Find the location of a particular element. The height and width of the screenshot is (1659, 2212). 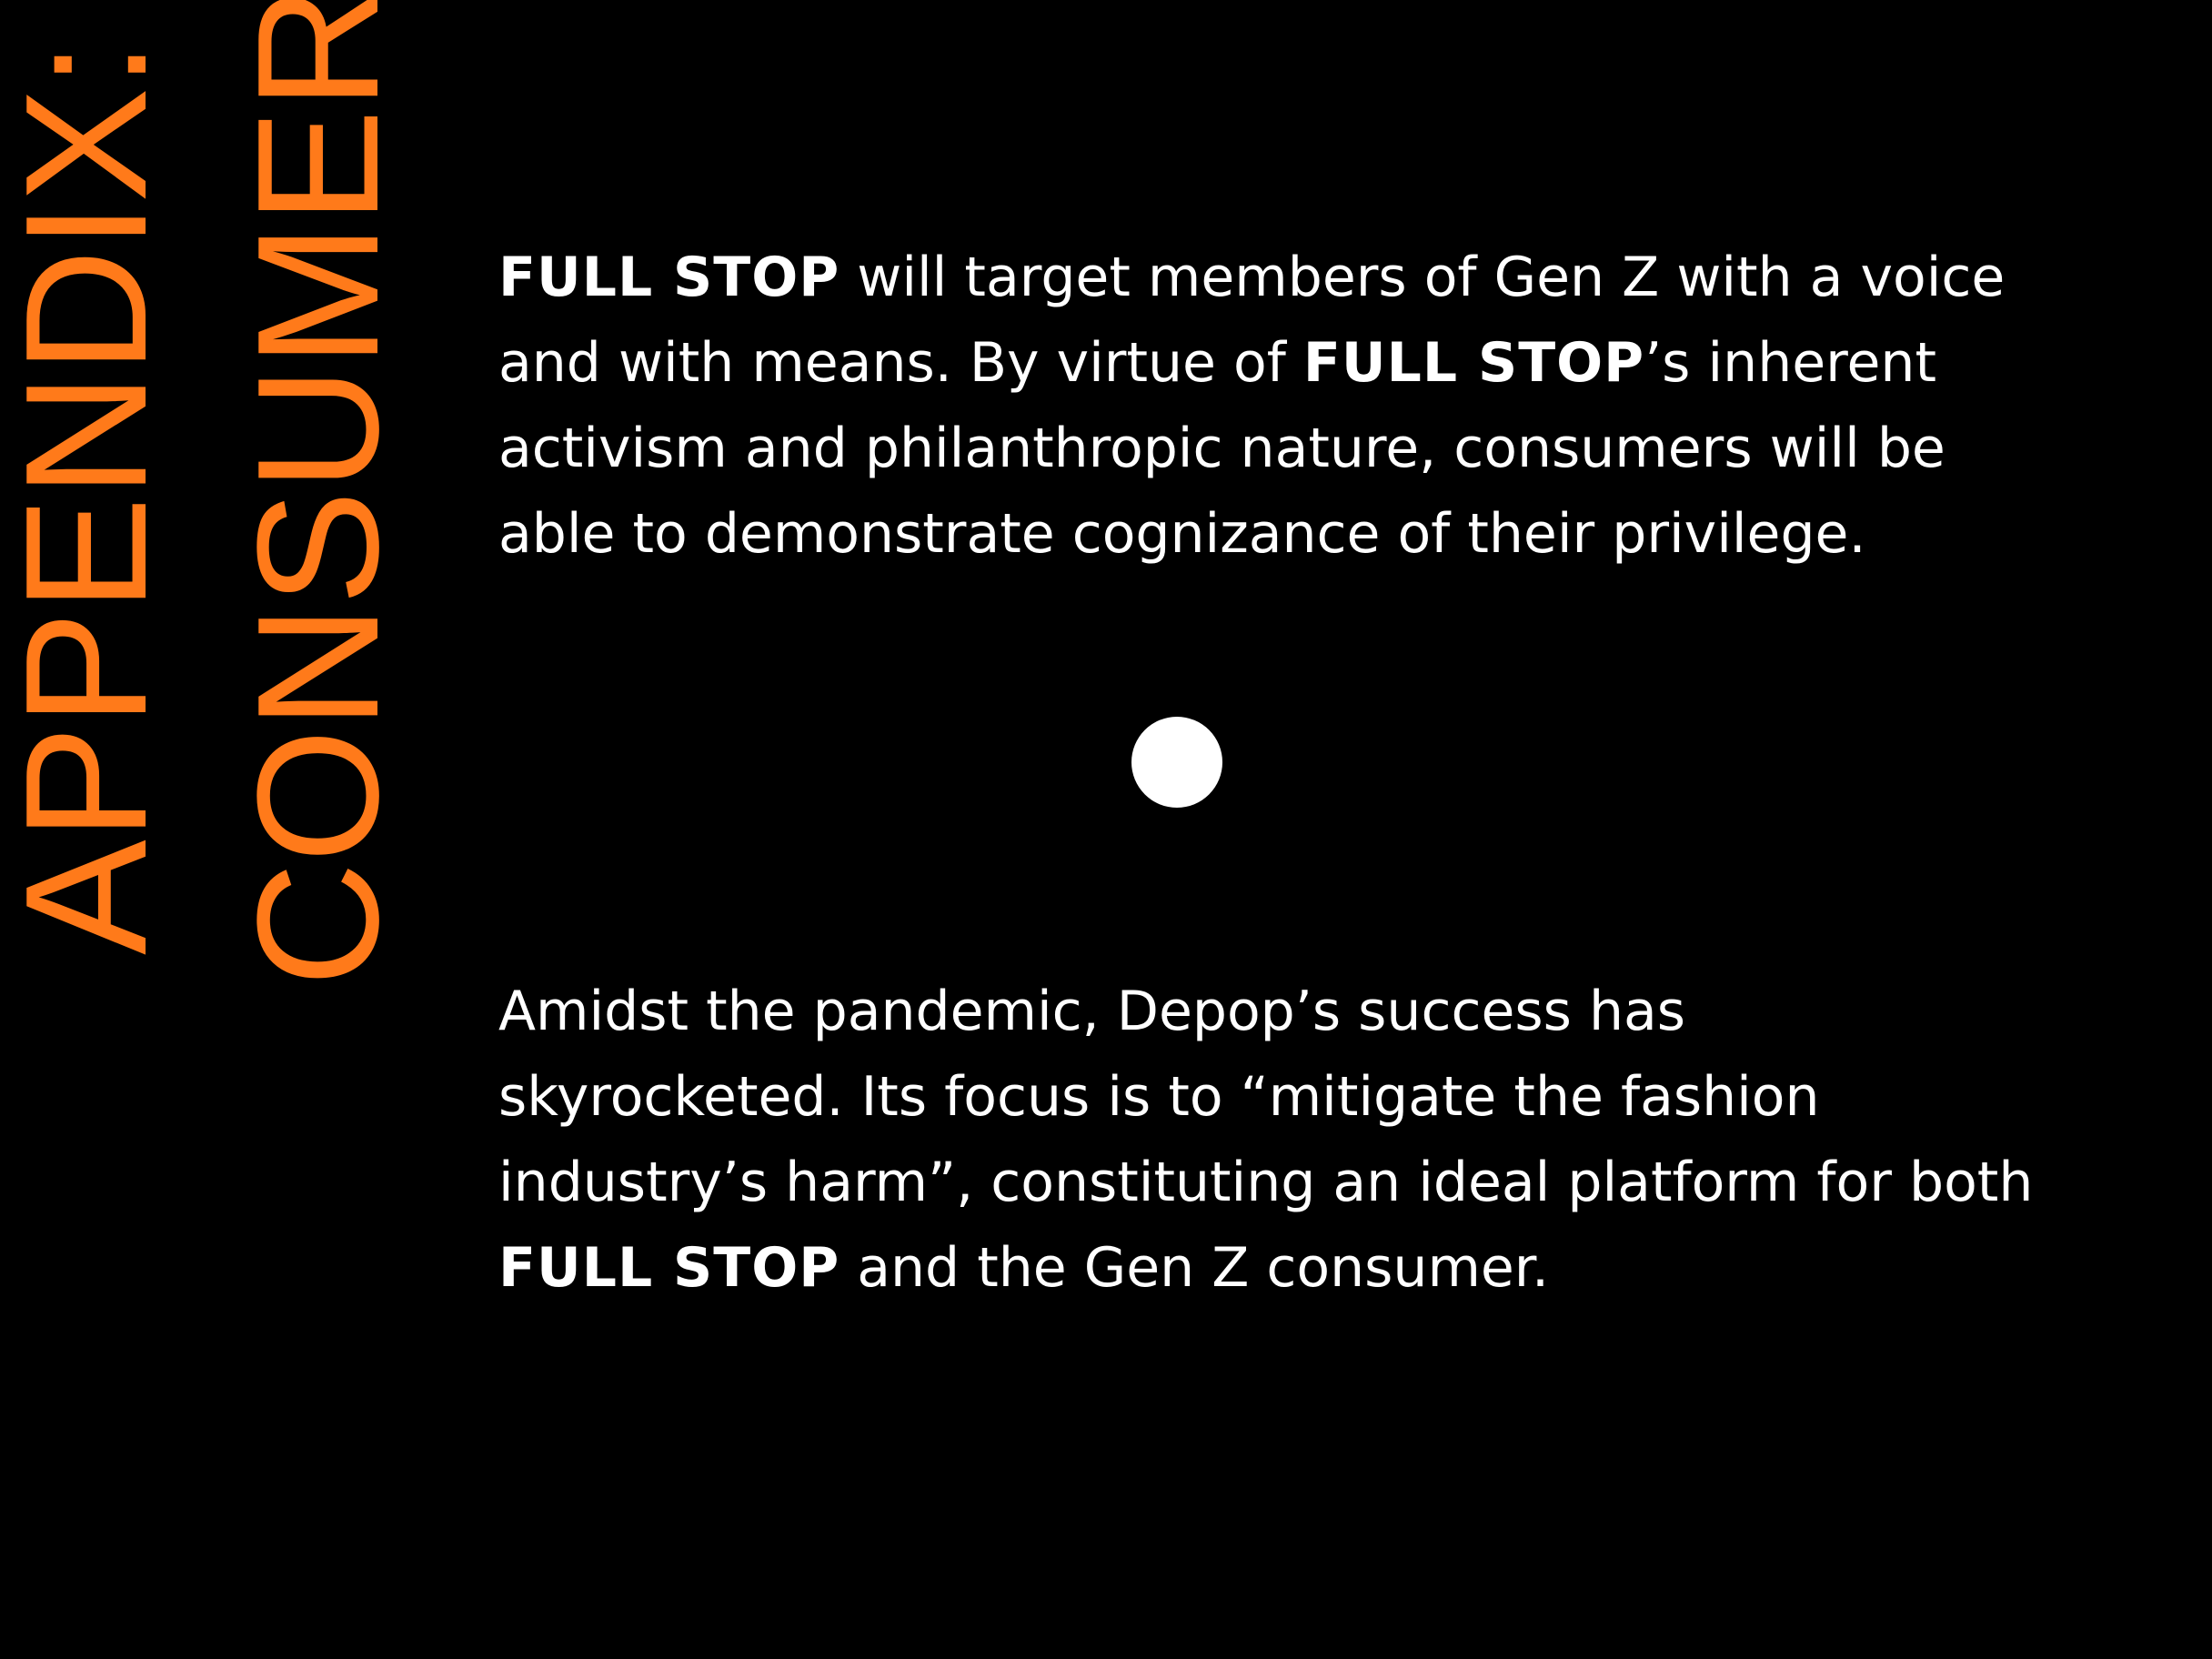

page-title-consumer: CONSUMER is located at coordinates (318, 494).